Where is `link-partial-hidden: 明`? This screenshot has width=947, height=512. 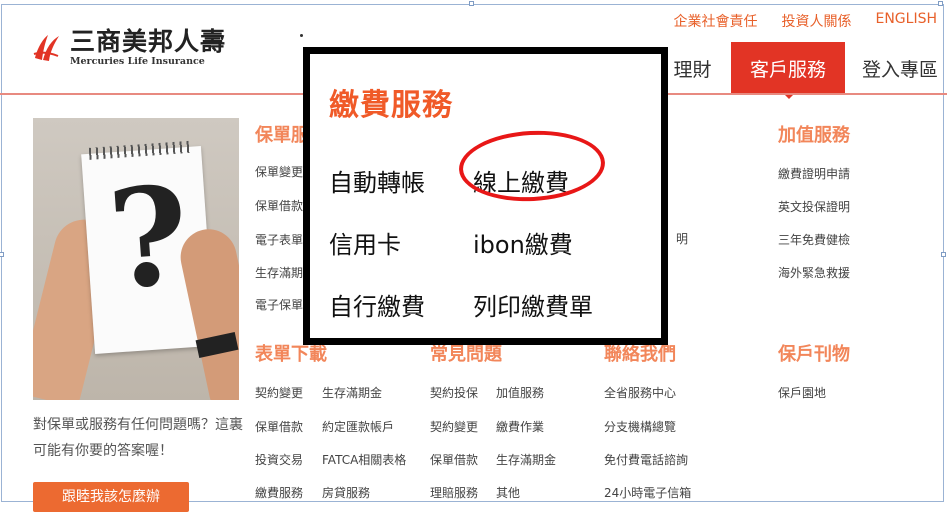 link-partial-hidden: 明 is located at coordinates (682, 238).